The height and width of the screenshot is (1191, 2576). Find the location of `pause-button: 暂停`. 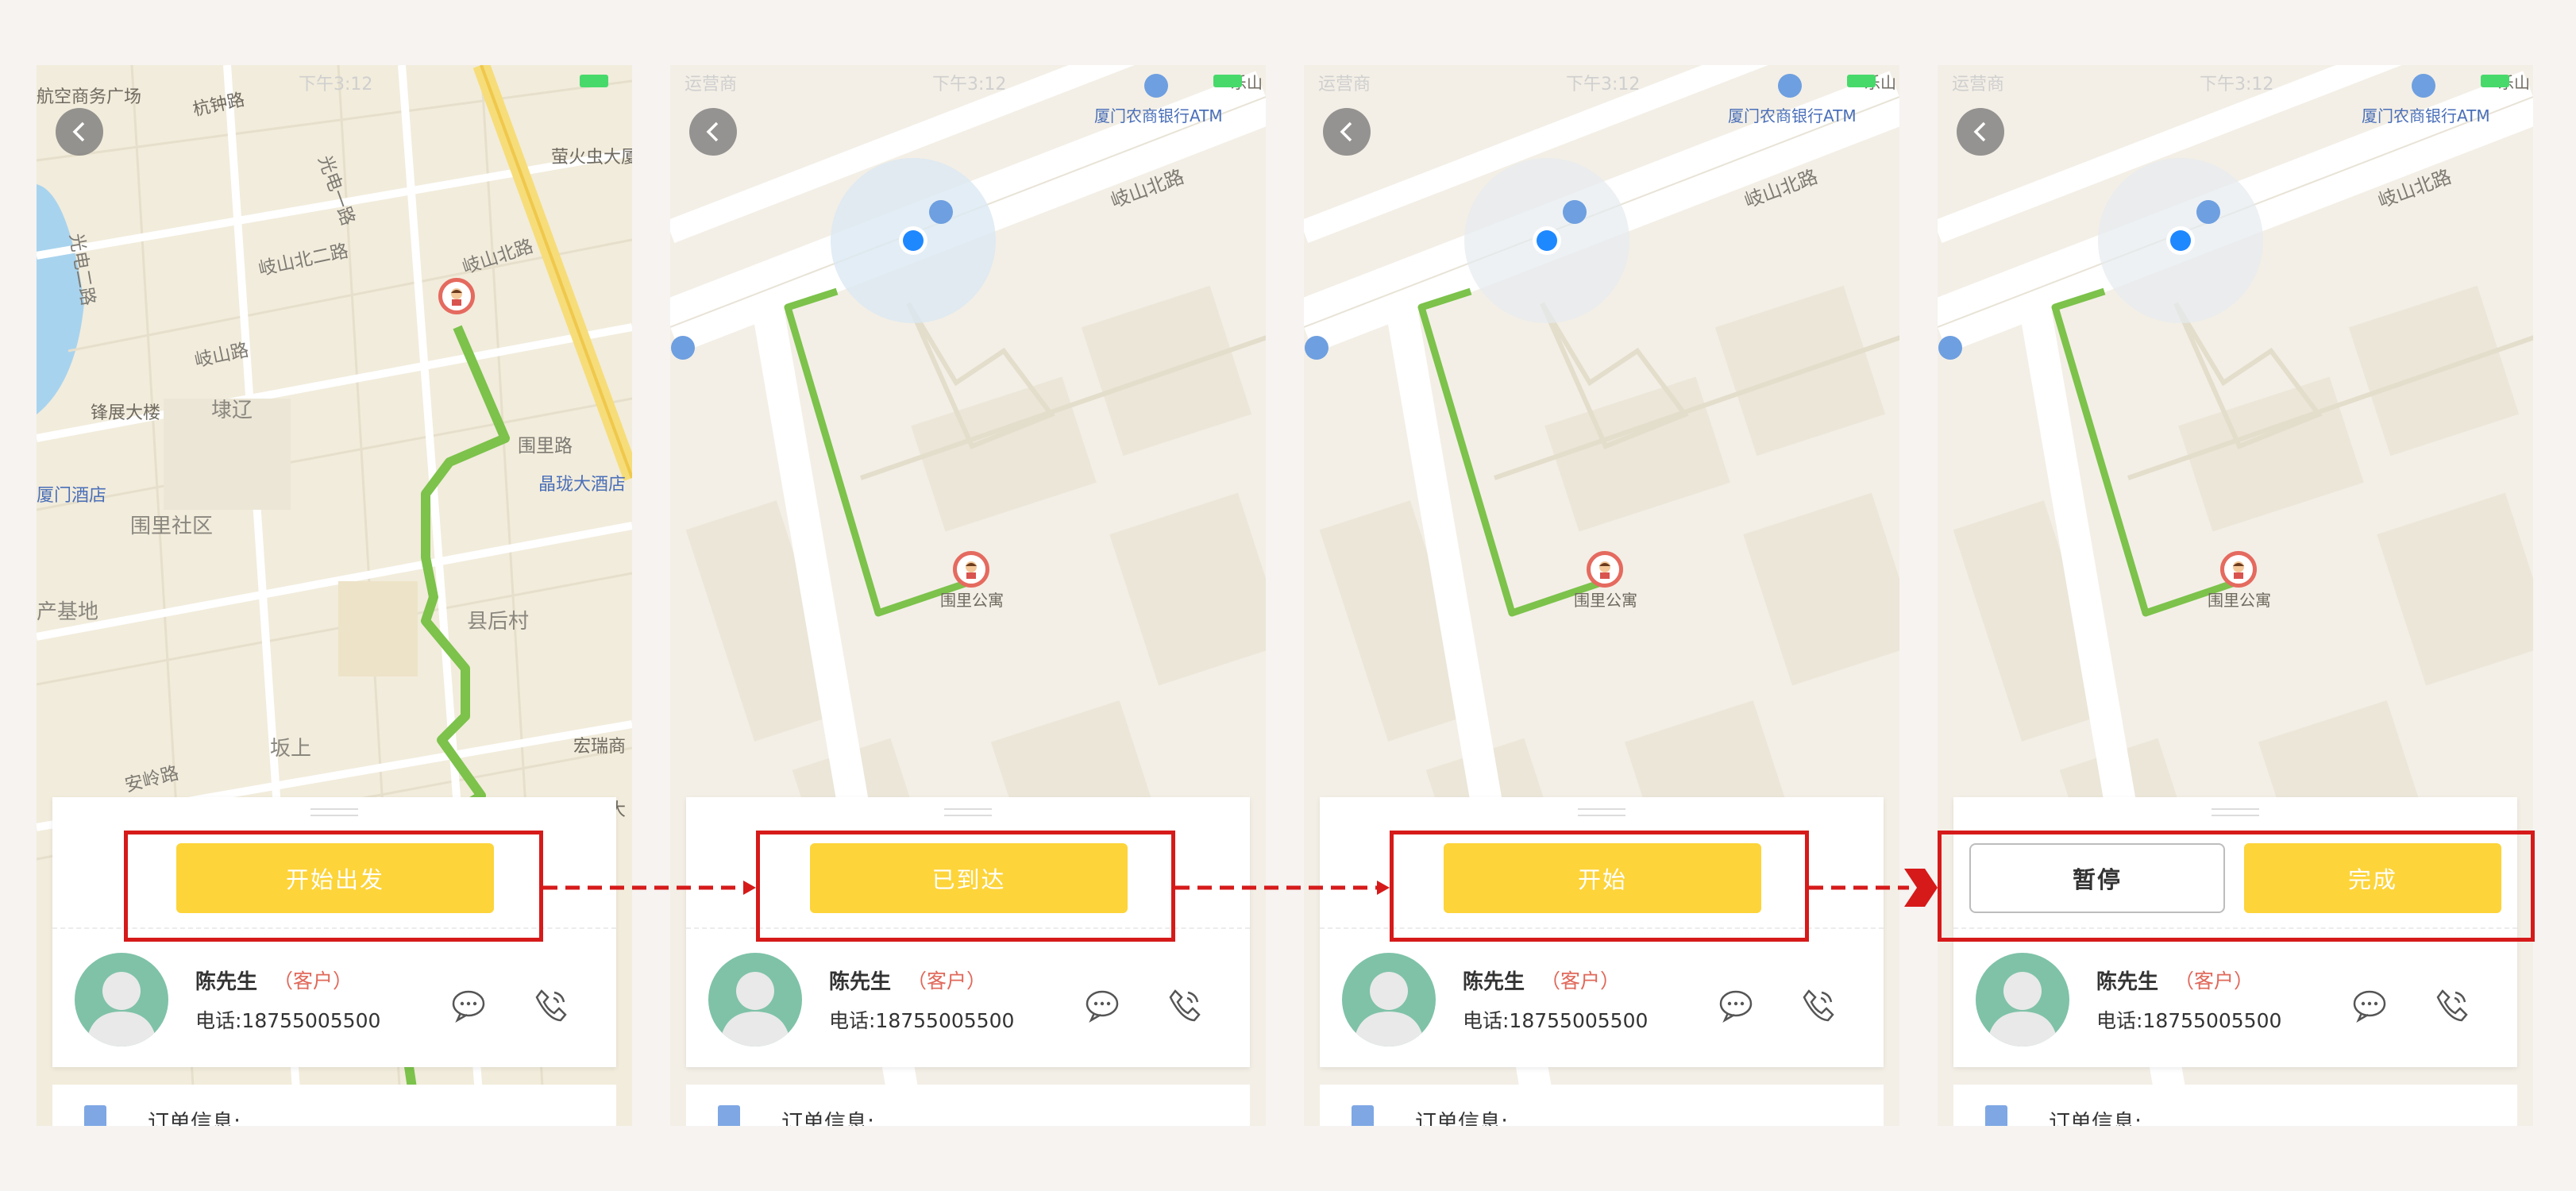

pause-button: 暂停 is located at coordinates (2097, 878).